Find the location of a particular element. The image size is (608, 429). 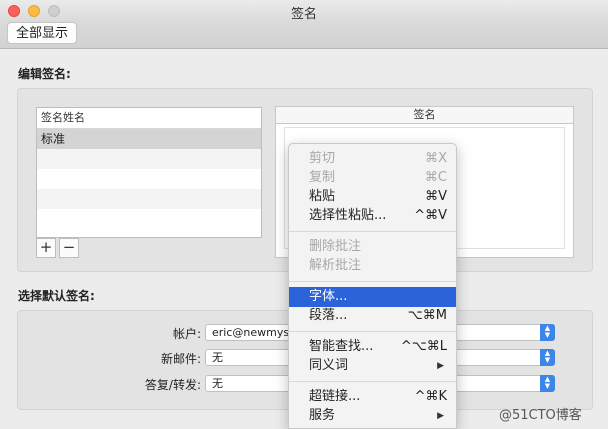

menu-item-paste: 粘贴 ⌘V is located at coordinates (372, 197).